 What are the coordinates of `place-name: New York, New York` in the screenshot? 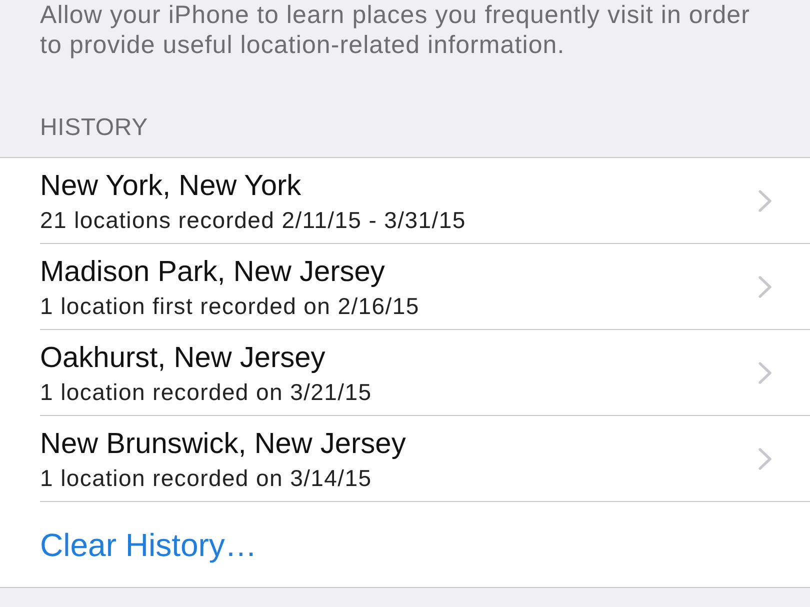 It's located at (171, 186).